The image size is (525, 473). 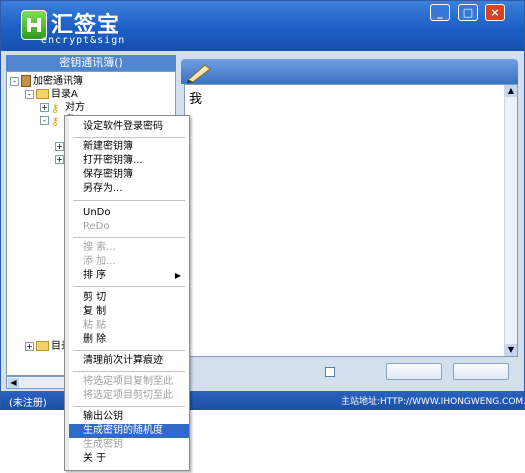 I want to click on tree-node-directory-a: - 目录A, so click(x=51, y=94).